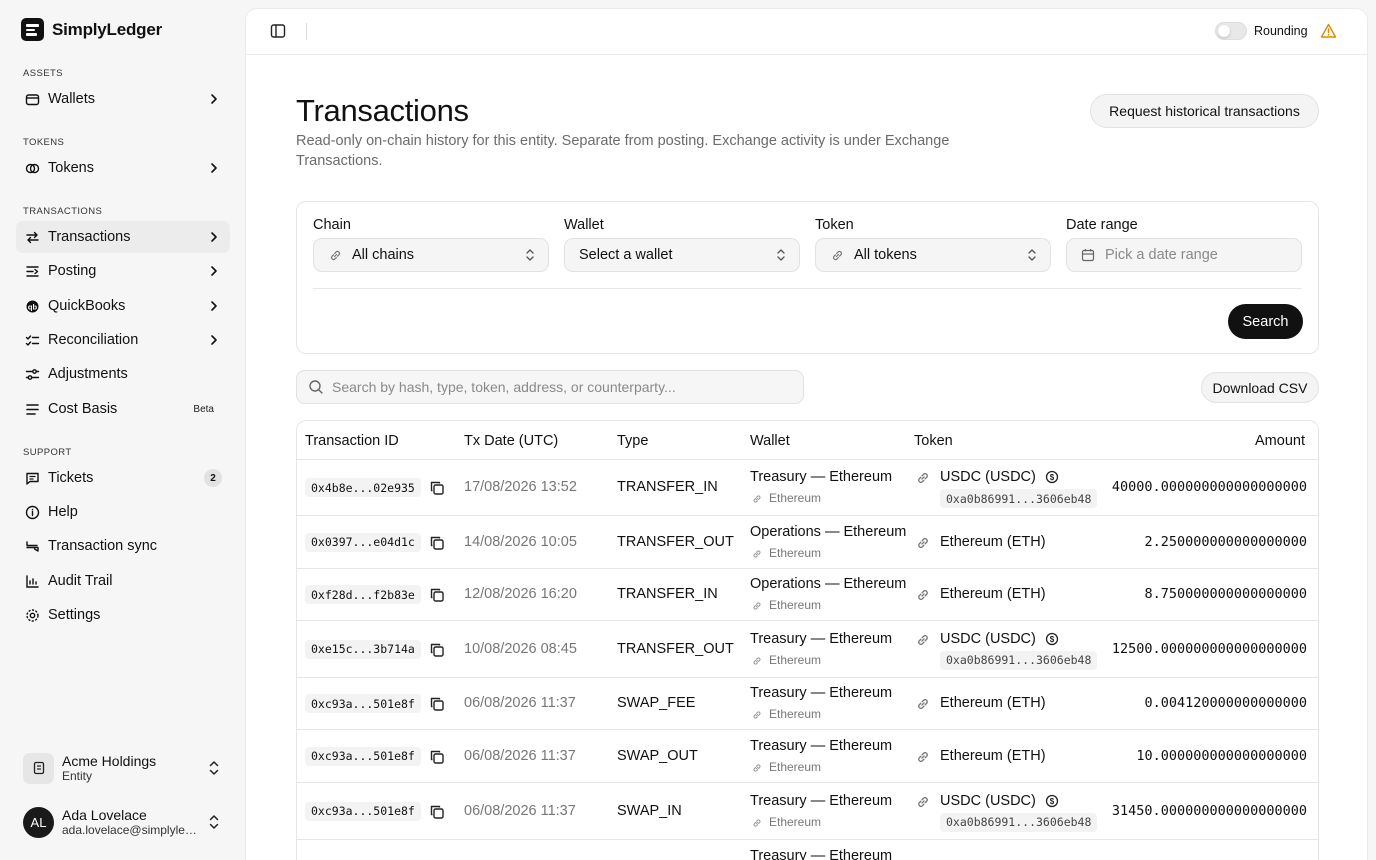 The image size is (1376, 860). Describe the element at coordinates (1102, 225) in the screenshot. I see `date-range-label: Date range` at that location.